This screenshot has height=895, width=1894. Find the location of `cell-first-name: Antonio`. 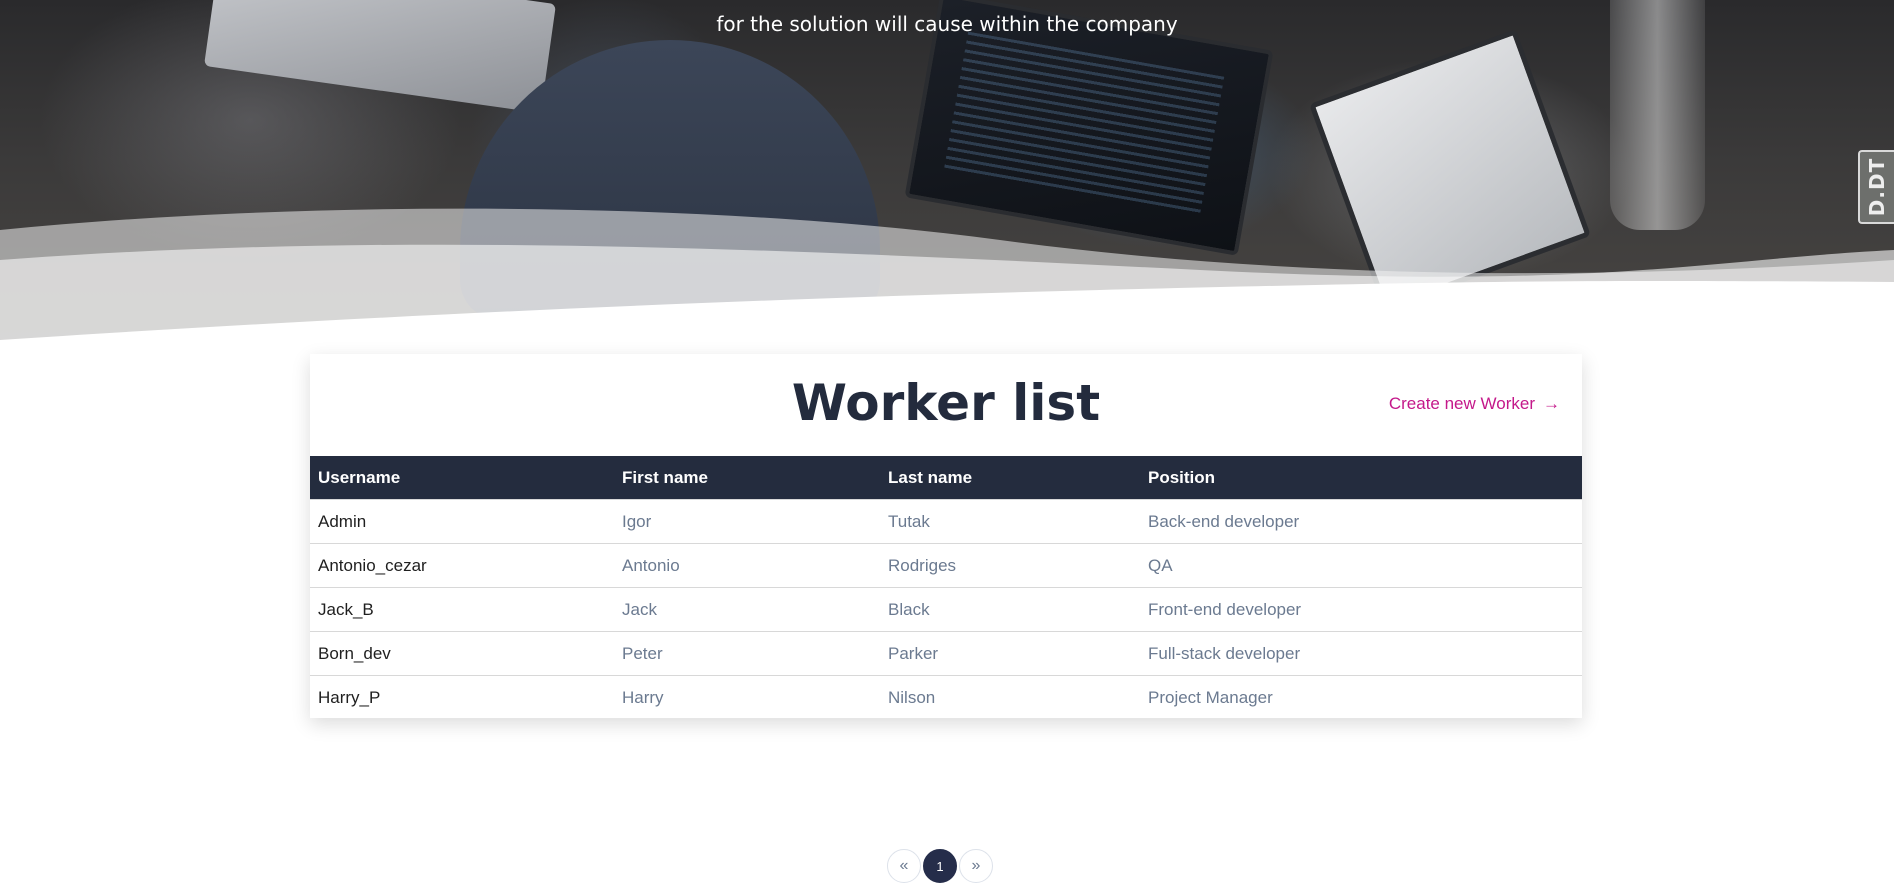

cell-first-name: Antonio is located at coordinates (747, 565).